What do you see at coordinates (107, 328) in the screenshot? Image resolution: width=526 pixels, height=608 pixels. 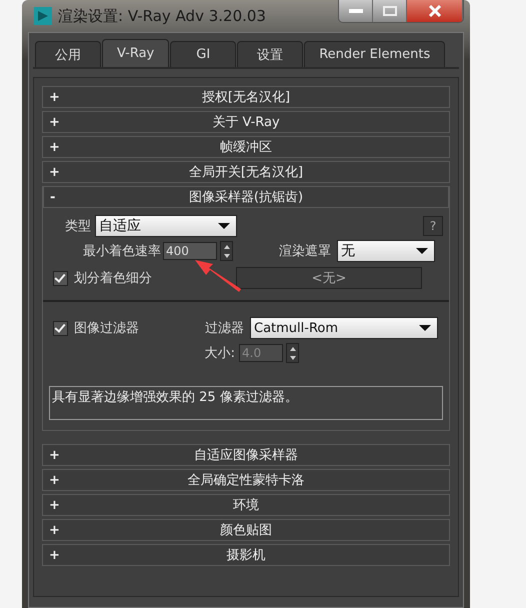 I see `filter-toggle-label: 图像过滤器` at bounding box center [107, 328].